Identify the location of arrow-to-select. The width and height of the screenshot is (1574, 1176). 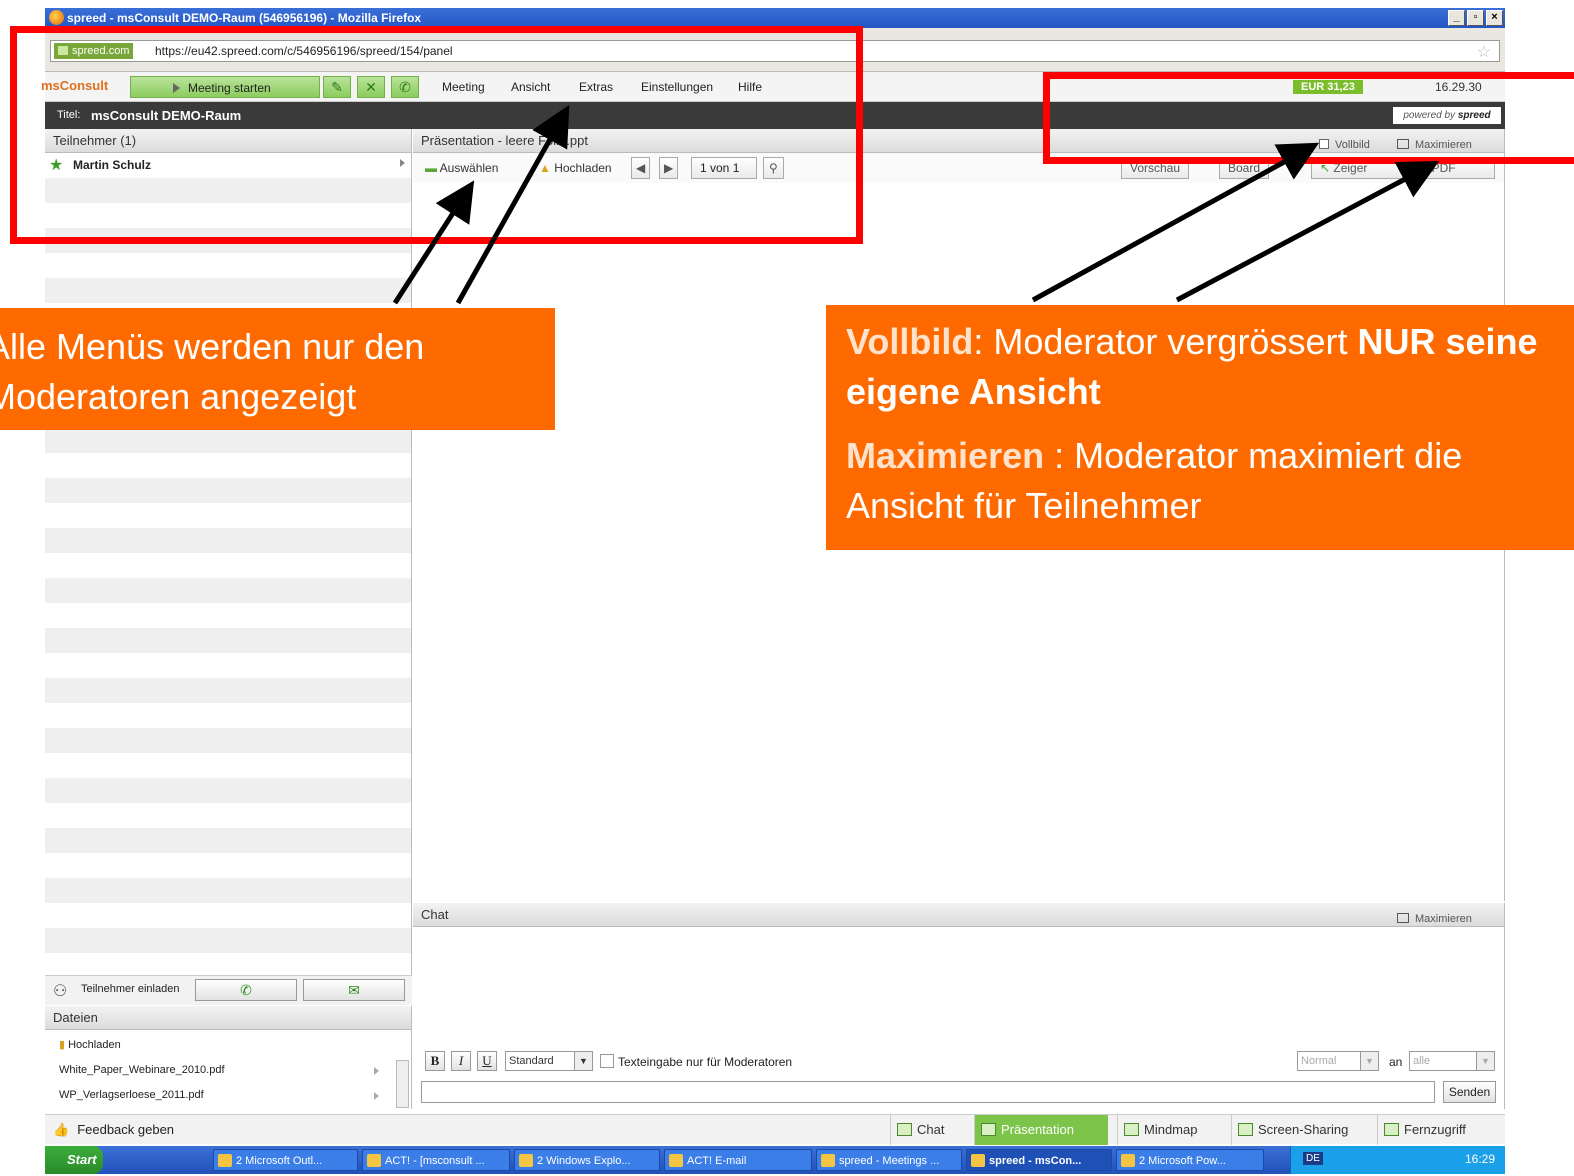
(433, 242).